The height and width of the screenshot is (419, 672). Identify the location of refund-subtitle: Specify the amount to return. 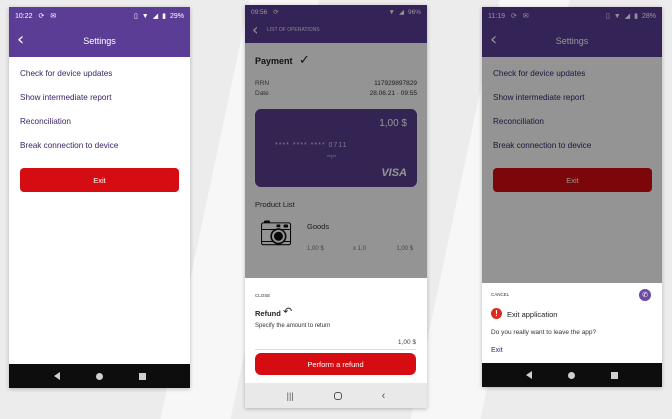
(293, 326).